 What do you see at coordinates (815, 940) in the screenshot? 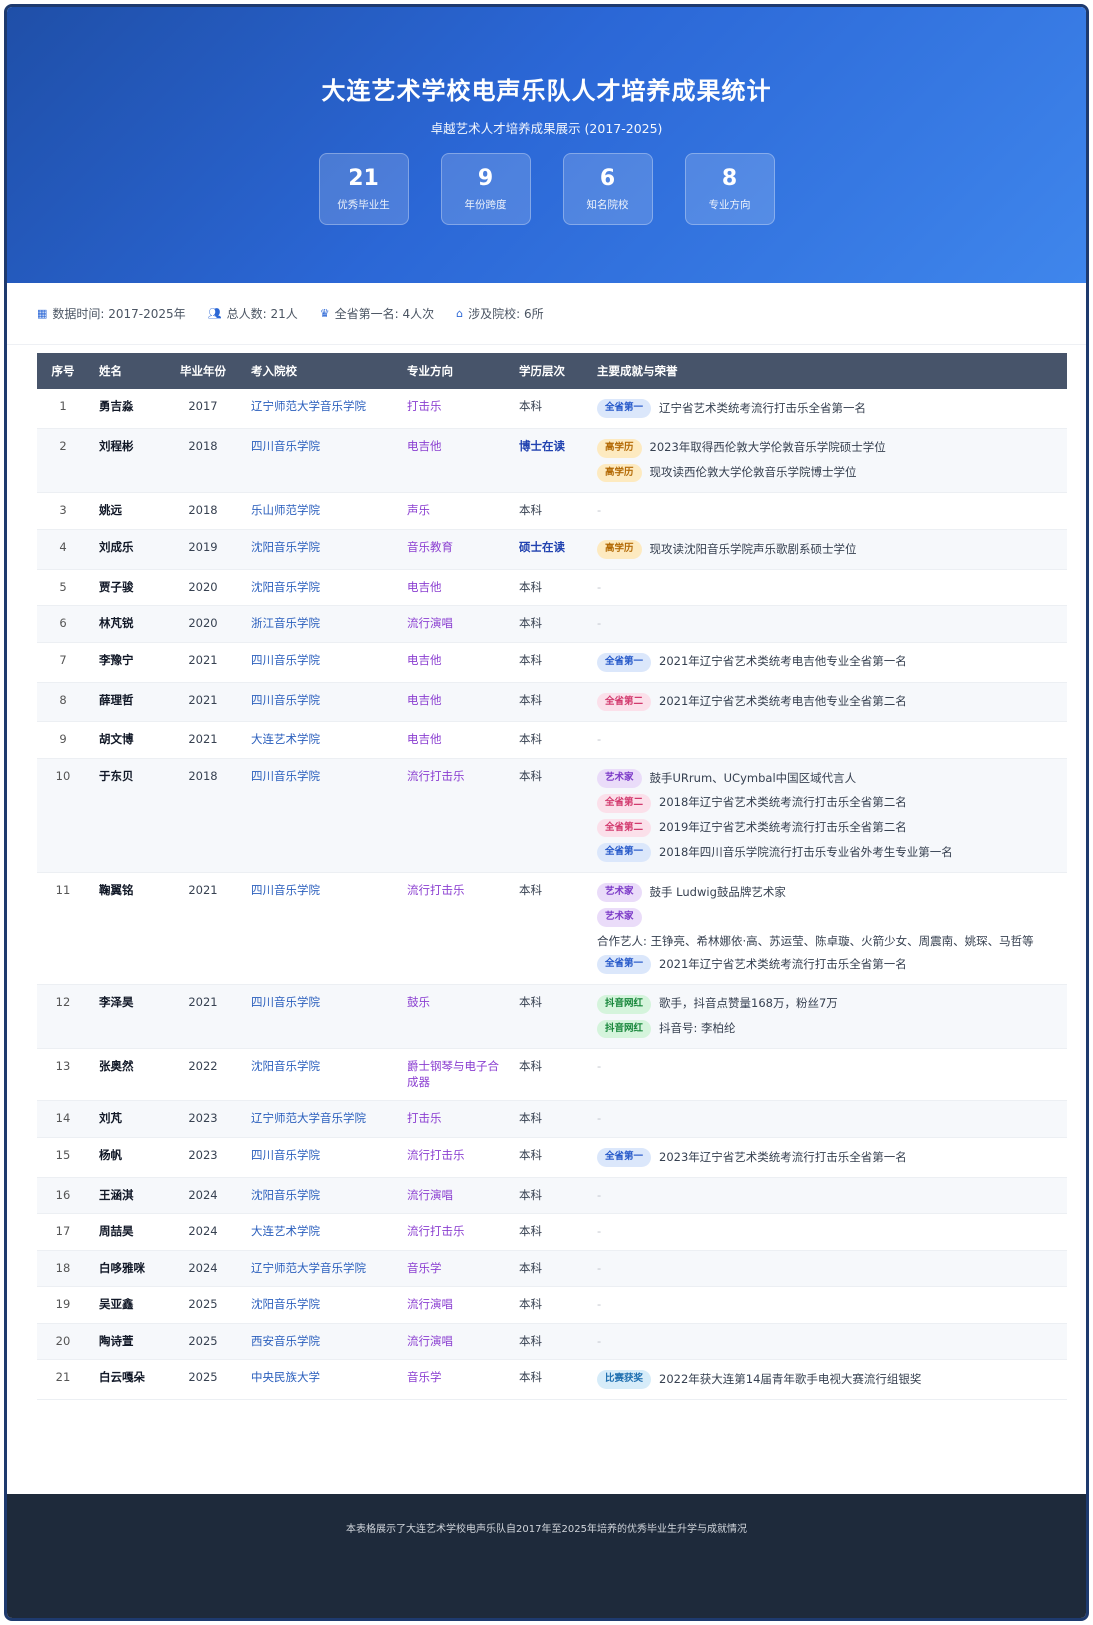
I see `achievement-text: 合作艺人: 王铮亮、希林娜依·高、苏运莹、陈卓璇、火箭少女、周震南、姚琛、马哲等` at bounding box center [815, 940].